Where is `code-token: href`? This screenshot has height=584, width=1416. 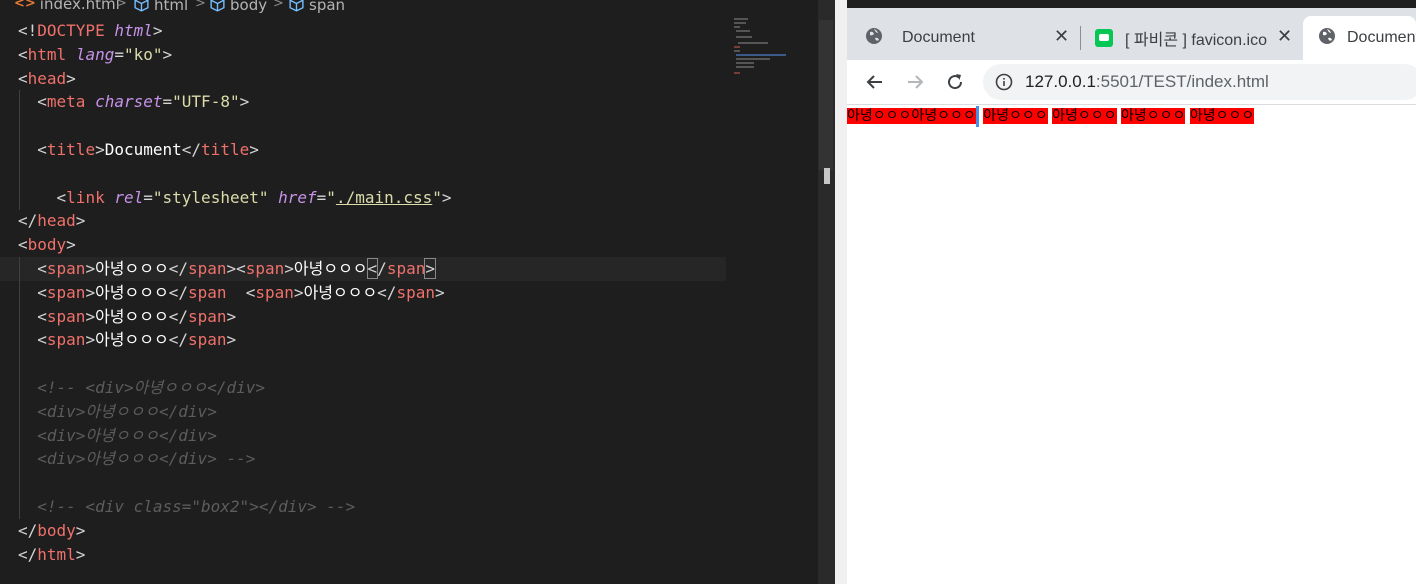 code-token: href is located at coordinates (297, 197).